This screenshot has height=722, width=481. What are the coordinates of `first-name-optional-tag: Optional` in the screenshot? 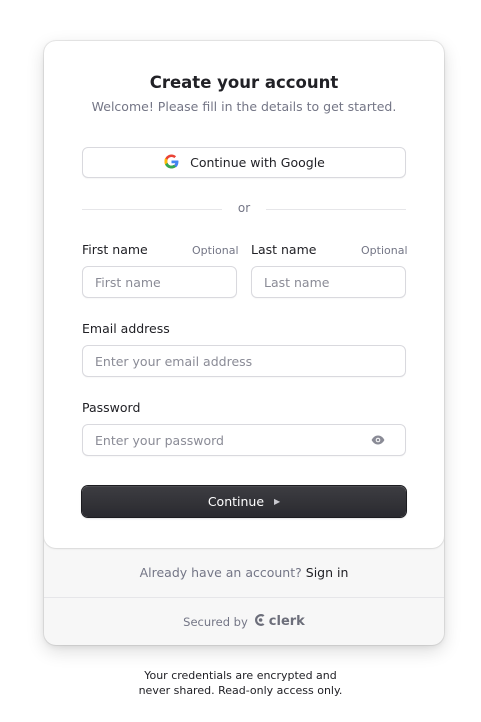 It's located at (215, 250).